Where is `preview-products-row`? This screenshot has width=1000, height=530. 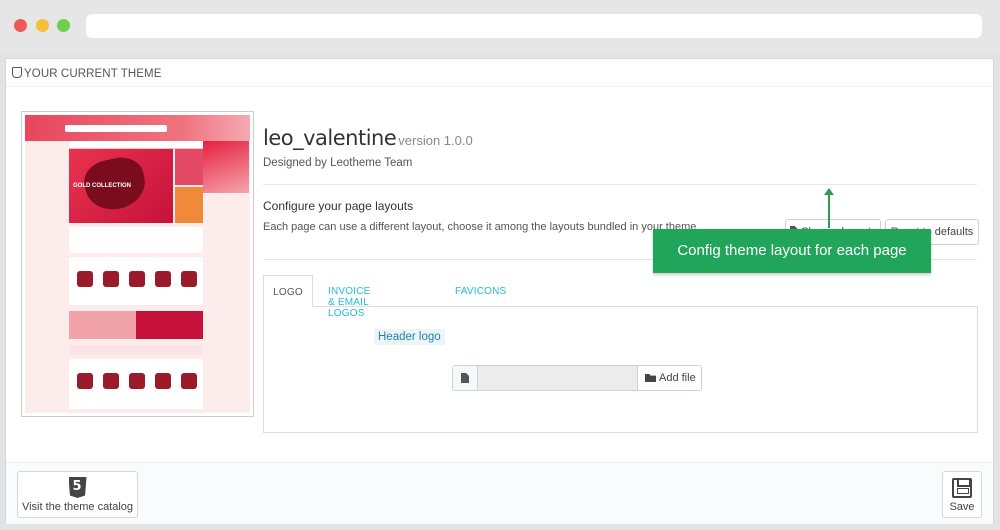 preview-products-row is located at coordinates (136, 281).